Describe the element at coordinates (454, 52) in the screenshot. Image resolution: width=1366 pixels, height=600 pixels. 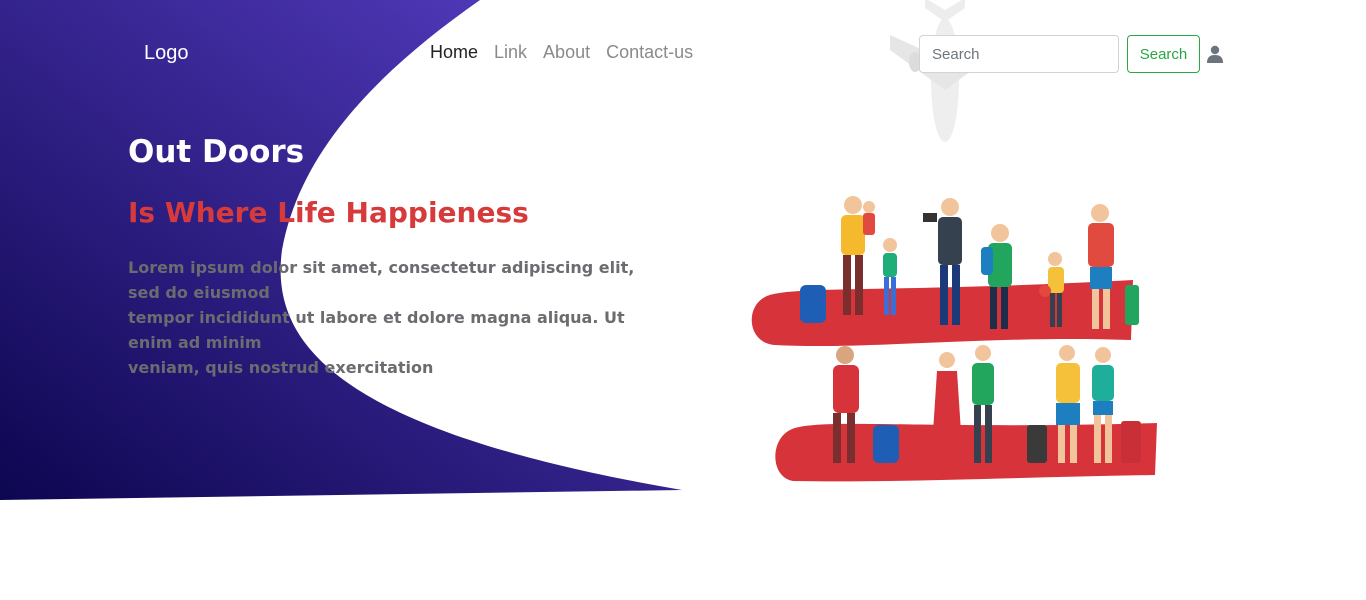
I see `nav-link-home: Home` at that location.